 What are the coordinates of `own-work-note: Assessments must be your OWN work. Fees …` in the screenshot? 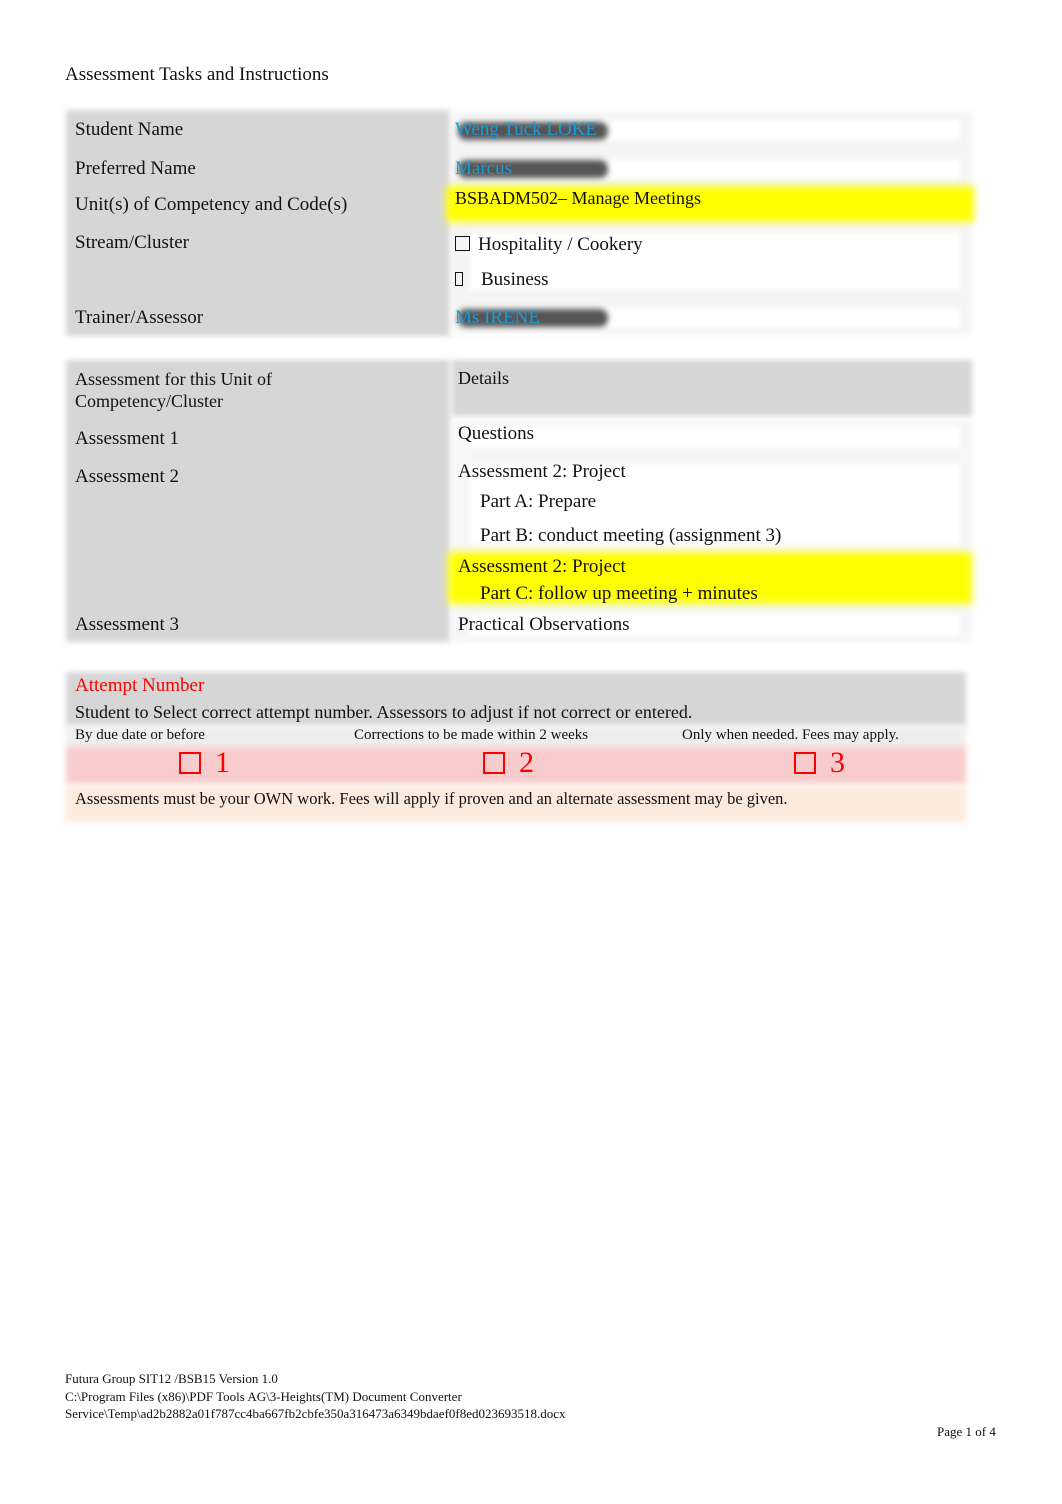 It's located at (431, 798).